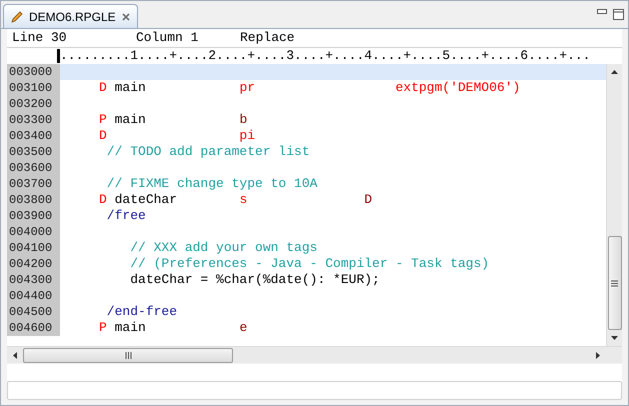  I want to click on line-number: 004100, so click(33, 248).